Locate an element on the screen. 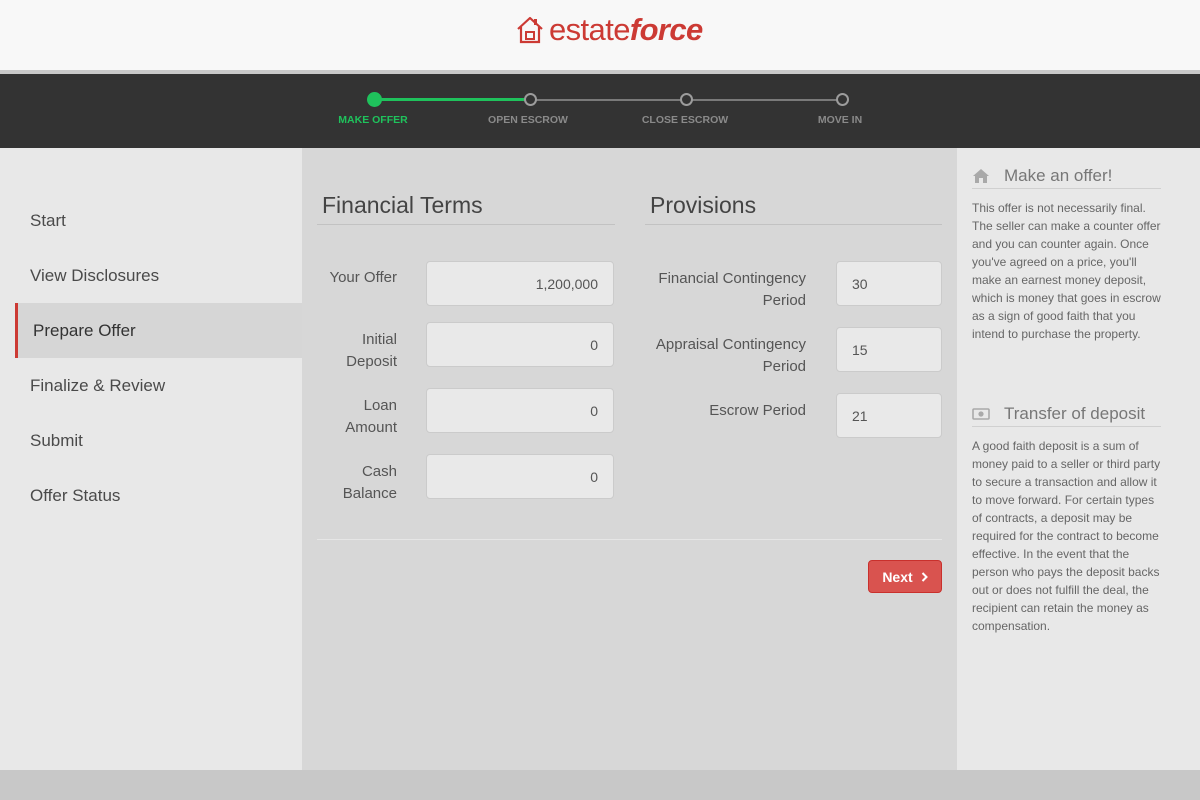 This screenshot has width=1200, height=800. progress-track-complete is located at coordinates (452, 99).